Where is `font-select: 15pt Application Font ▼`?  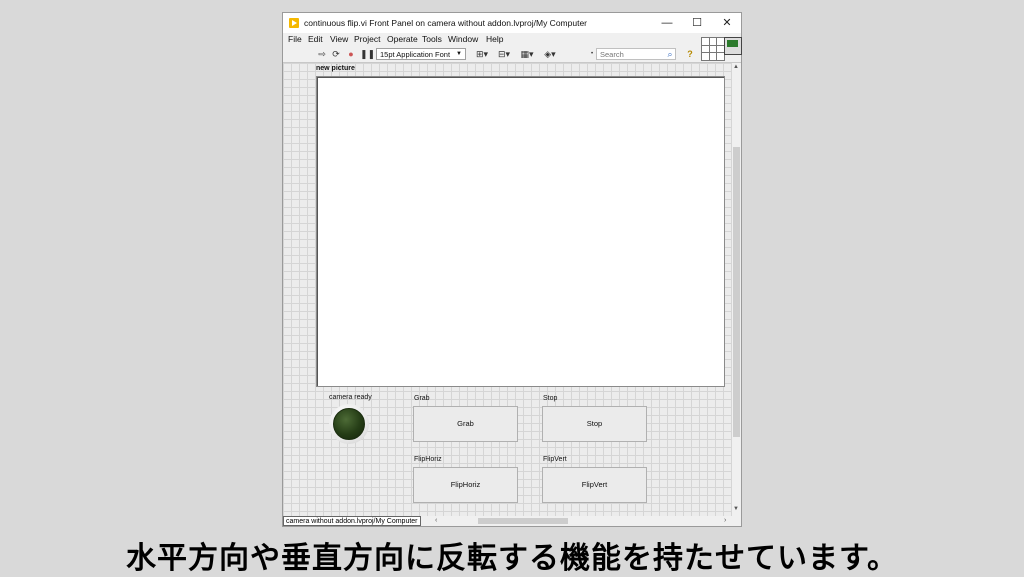 font-select: 15pt Application Font ▼ is located at coordinates (421, 54).